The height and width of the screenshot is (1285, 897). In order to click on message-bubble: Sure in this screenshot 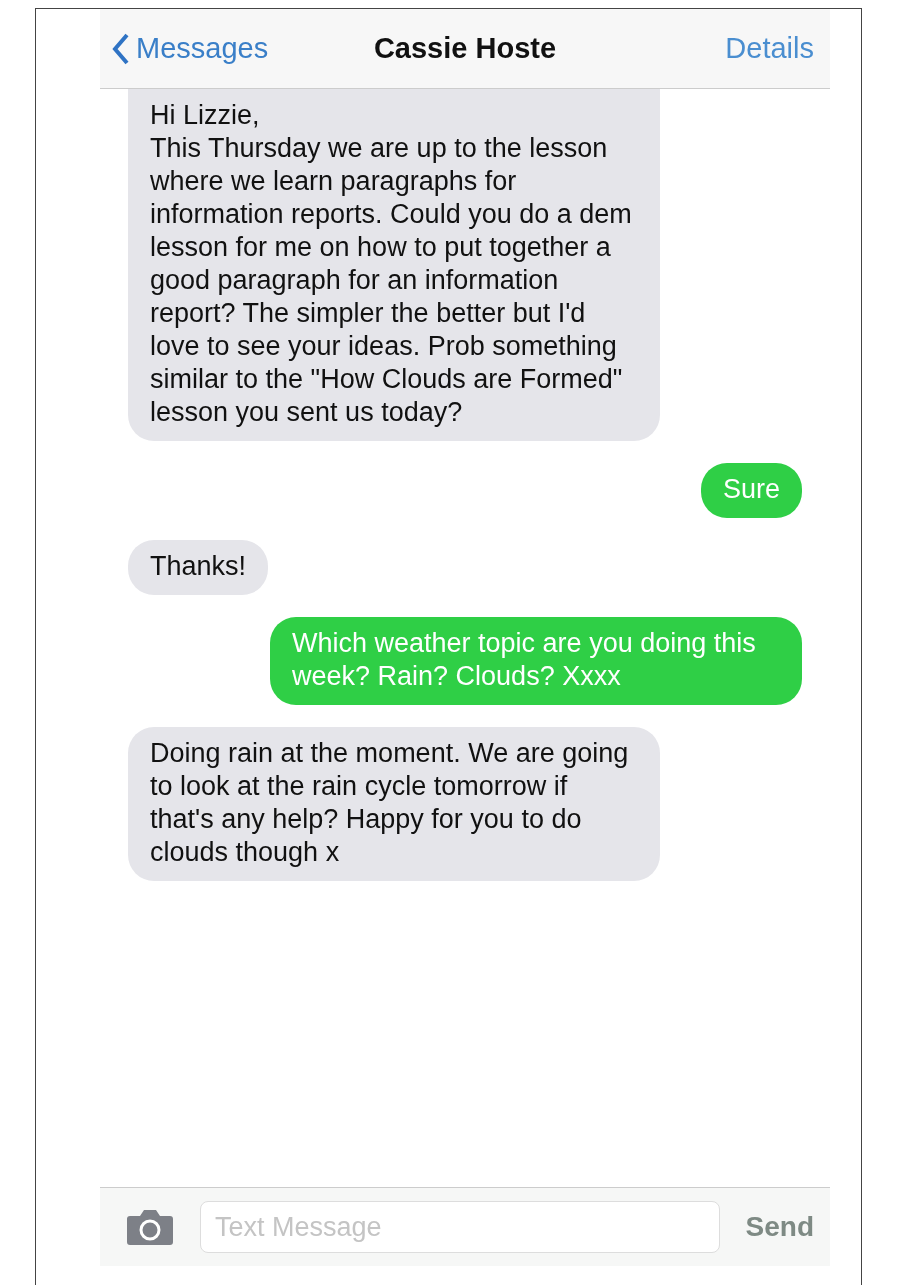, I will do `click(751, 490)`.